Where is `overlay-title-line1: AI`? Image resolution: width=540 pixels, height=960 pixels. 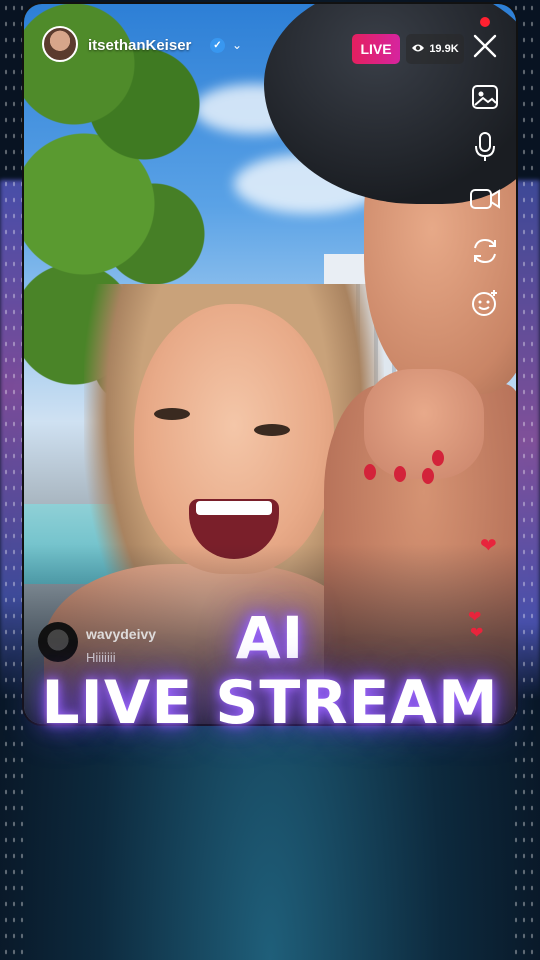
overlay-title-line1: AI is located at coordinates (270, 638).